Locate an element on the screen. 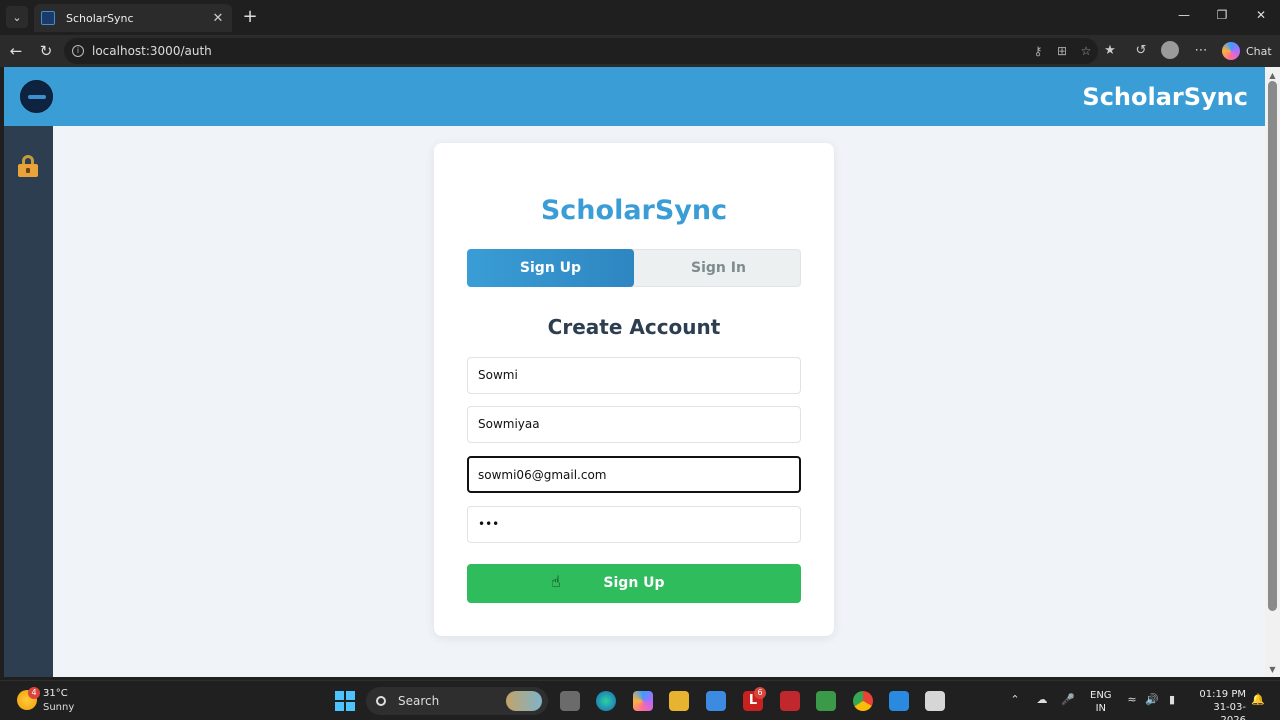 The image size is (1280, 720). minimize-icon: — is located at coordinates (1184, 15).